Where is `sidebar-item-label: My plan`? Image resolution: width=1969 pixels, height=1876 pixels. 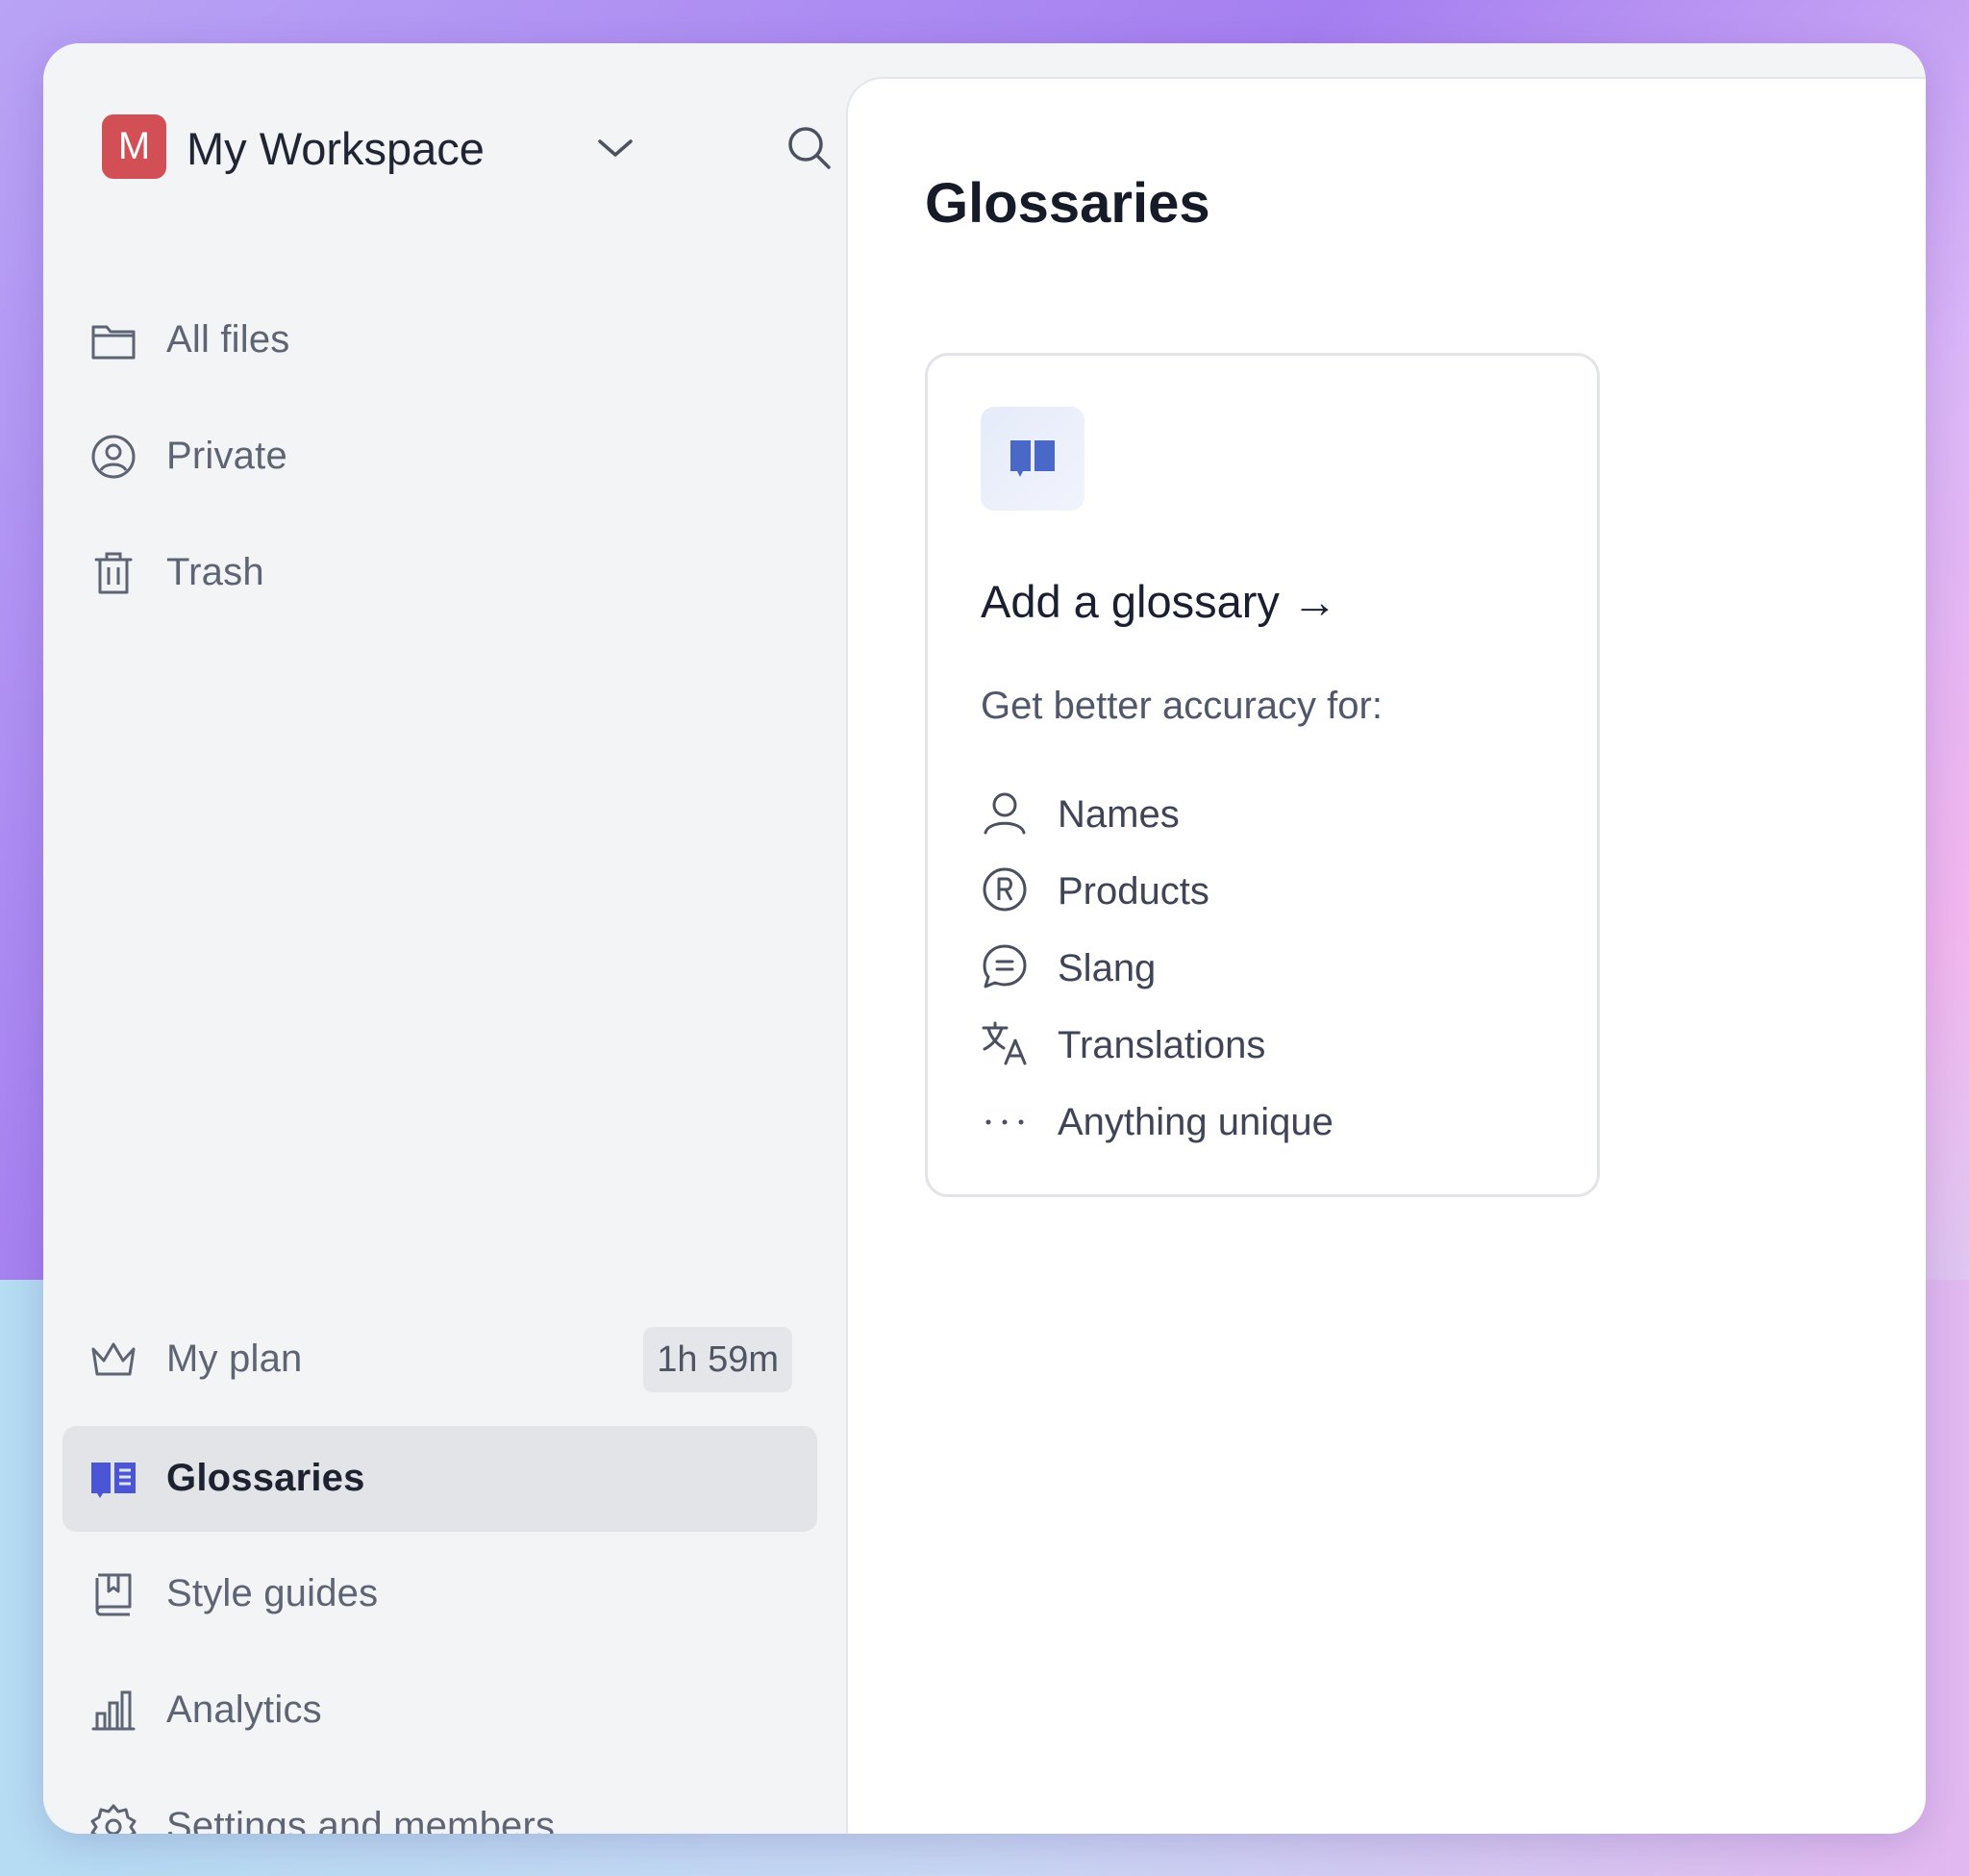
sidebar-item-label: My plan is located at coordinates (234, 1359).